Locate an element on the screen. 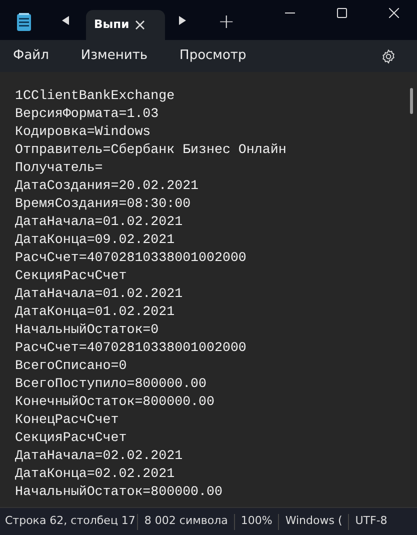  menu-item: Файл is located at coordinates (31, 56).